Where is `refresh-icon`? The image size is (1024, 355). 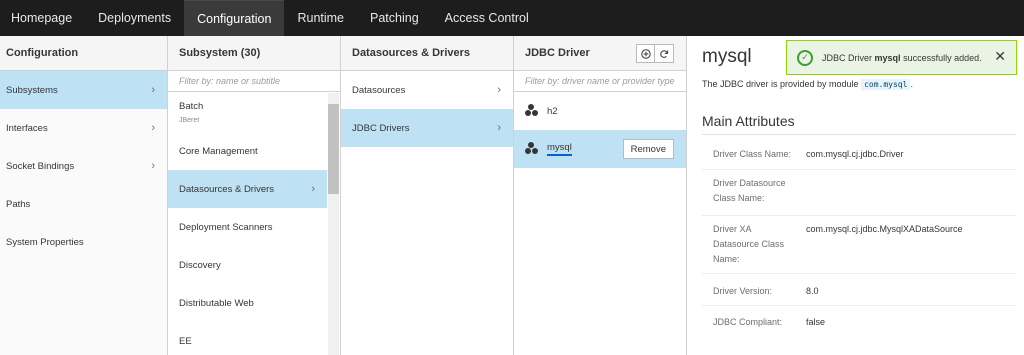 refresh-icon is located at coordinates (664, 53).